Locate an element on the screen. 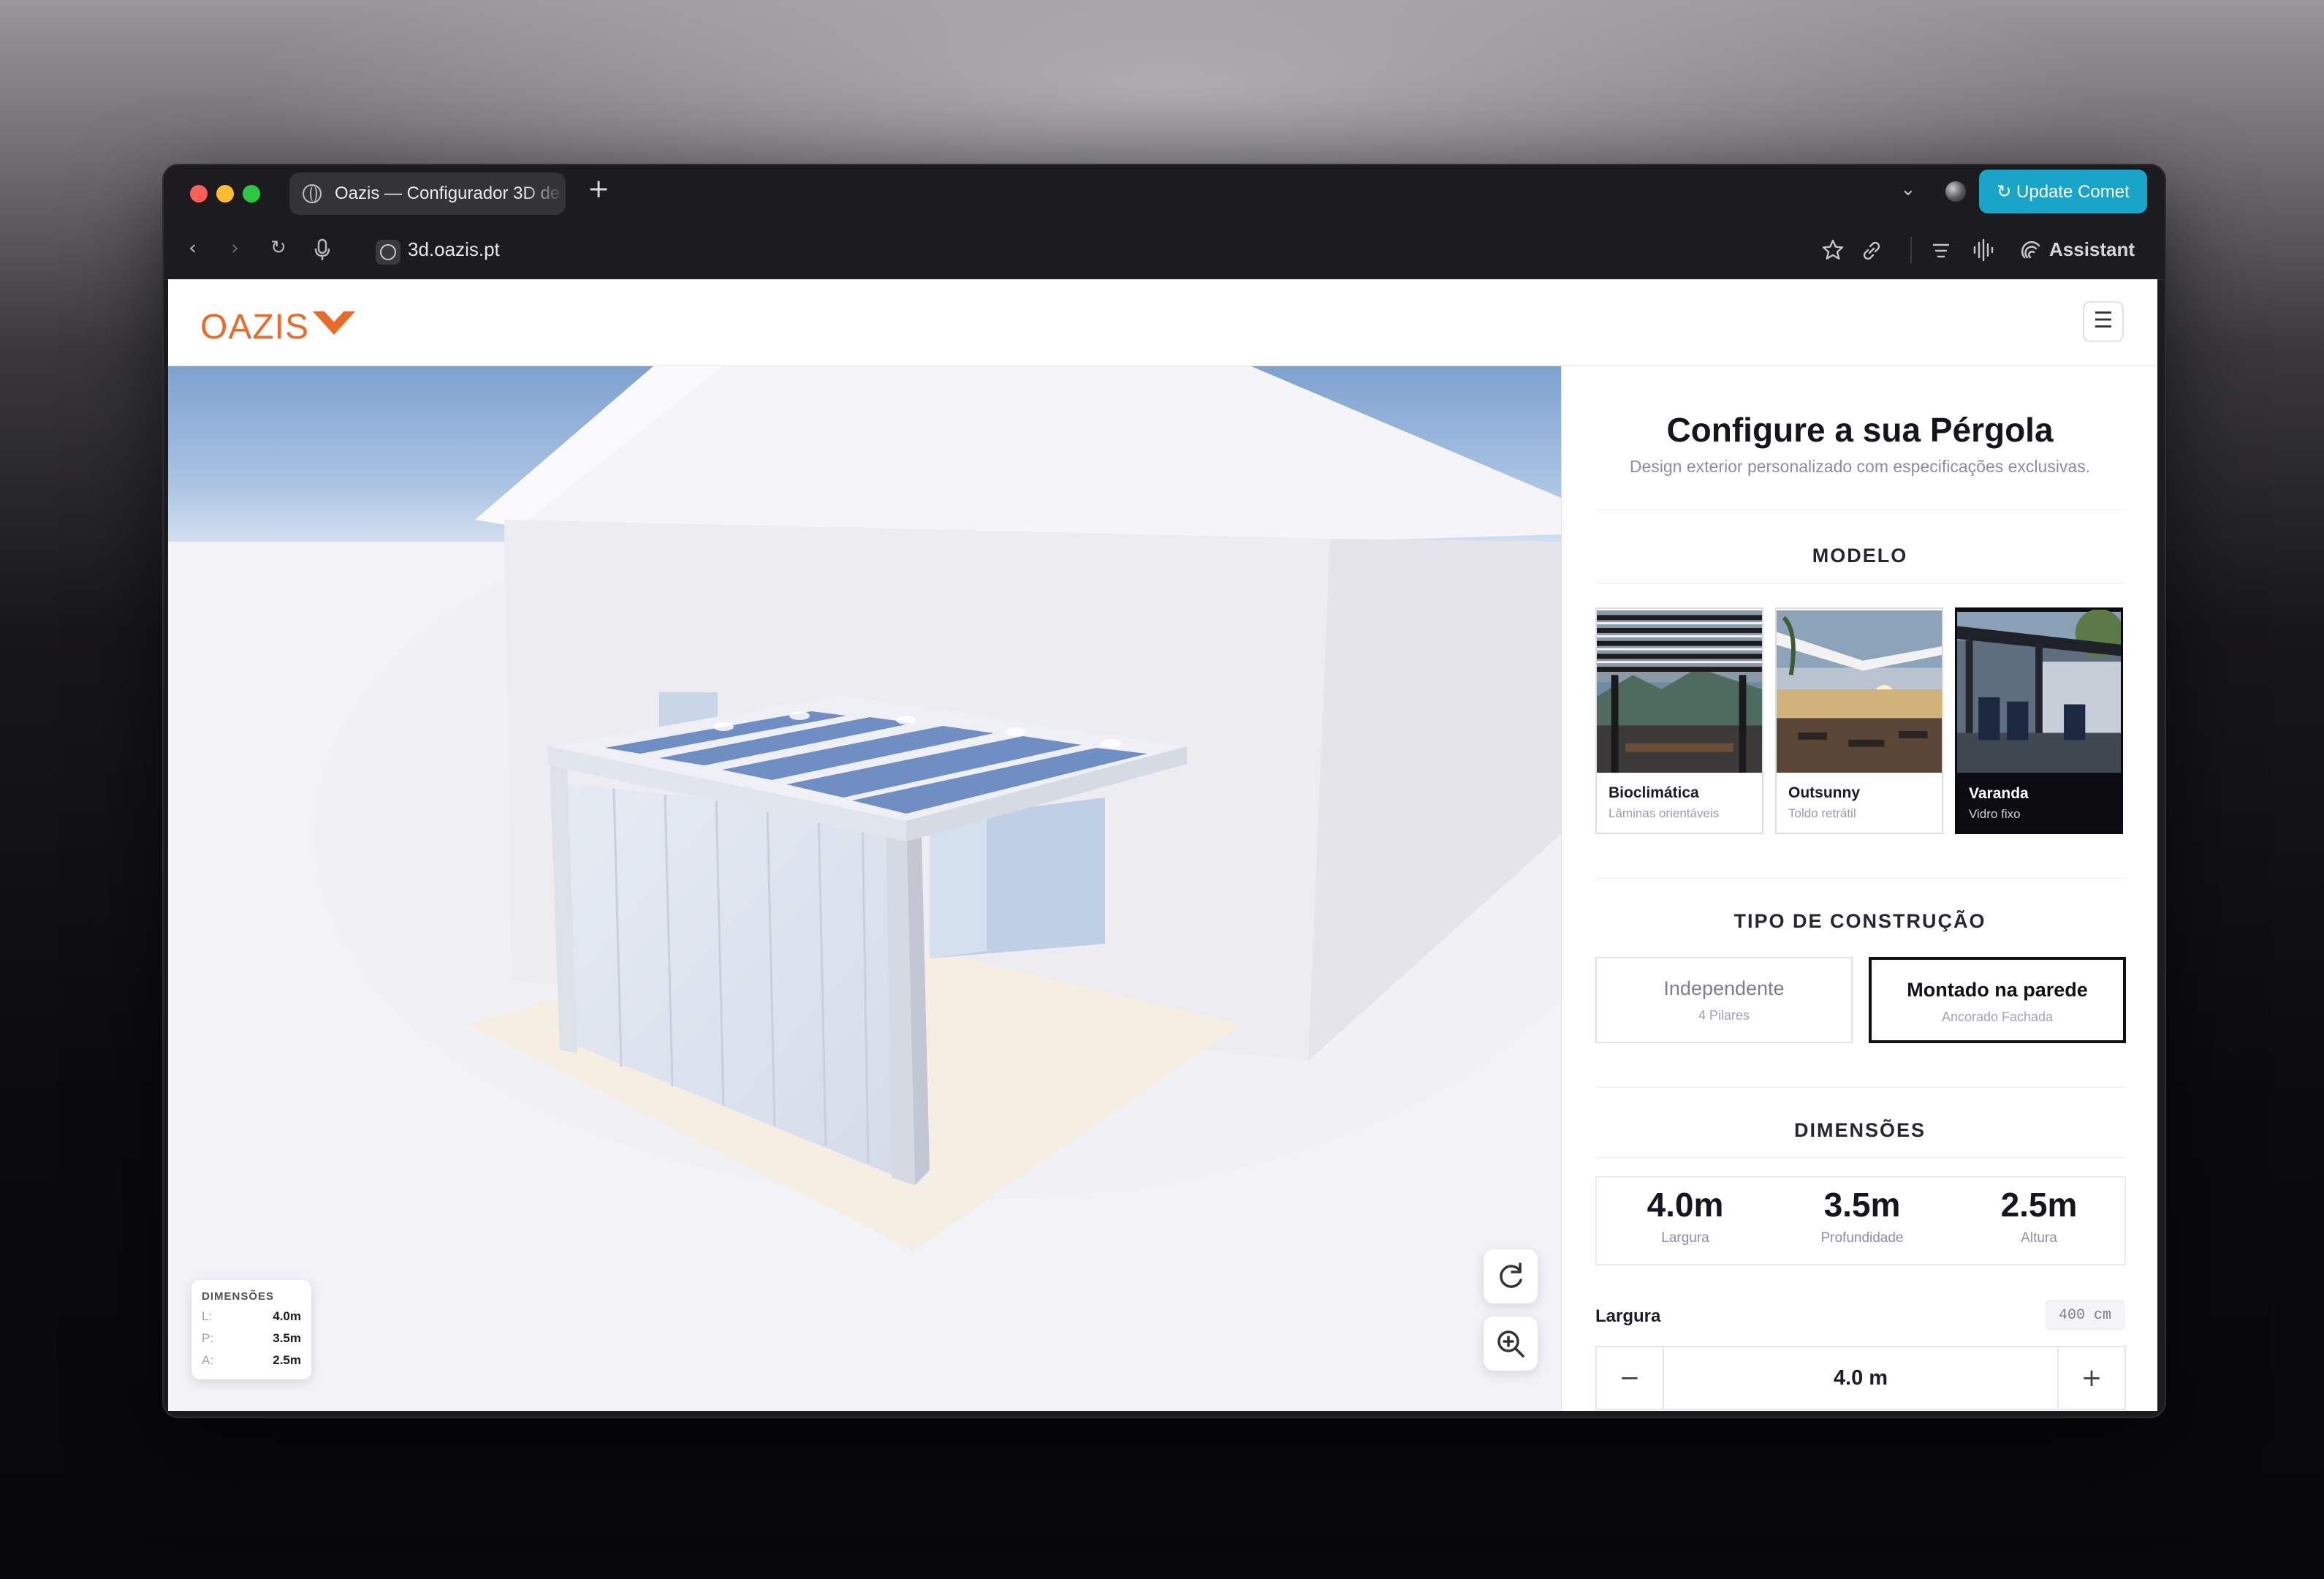 The image size is (2324, 1579). site-header: OAZIS ☰ is located at coordinates (1162, 322).